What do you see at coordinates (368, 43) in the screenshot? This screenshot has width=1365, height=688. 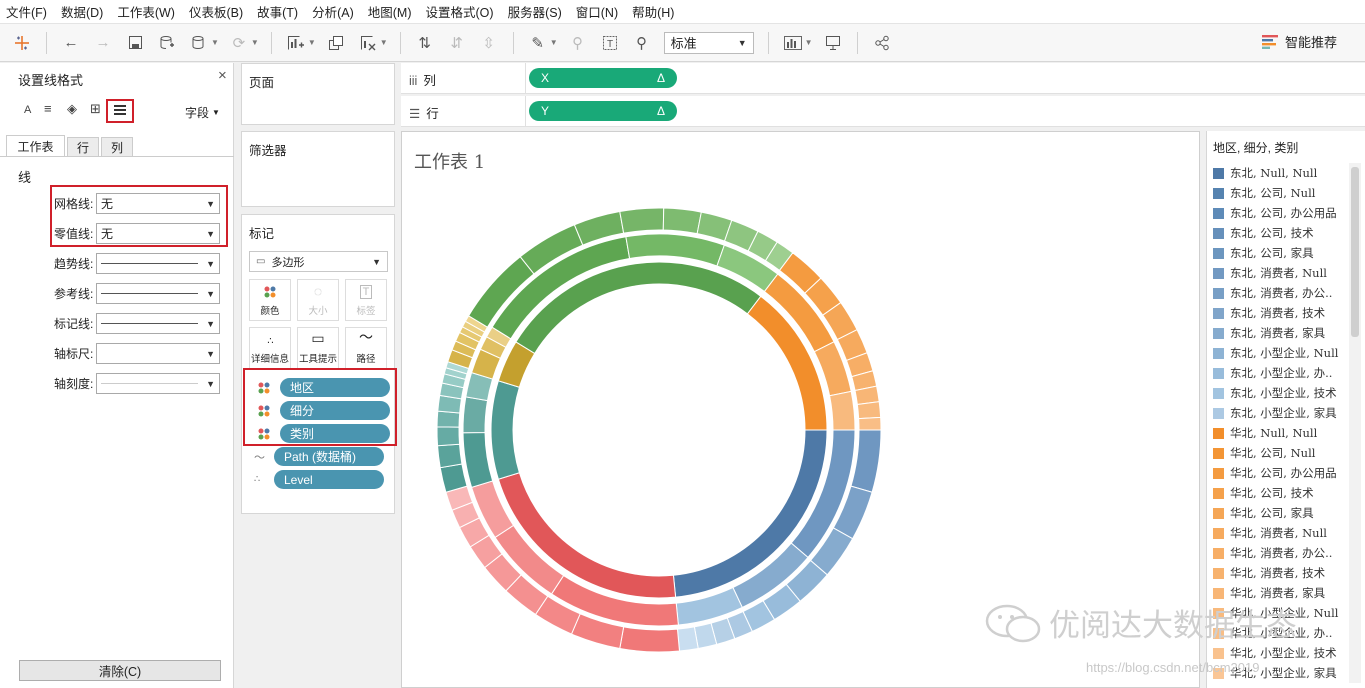 I see `clear-sheet-icon` at bounding box center [368, 43].